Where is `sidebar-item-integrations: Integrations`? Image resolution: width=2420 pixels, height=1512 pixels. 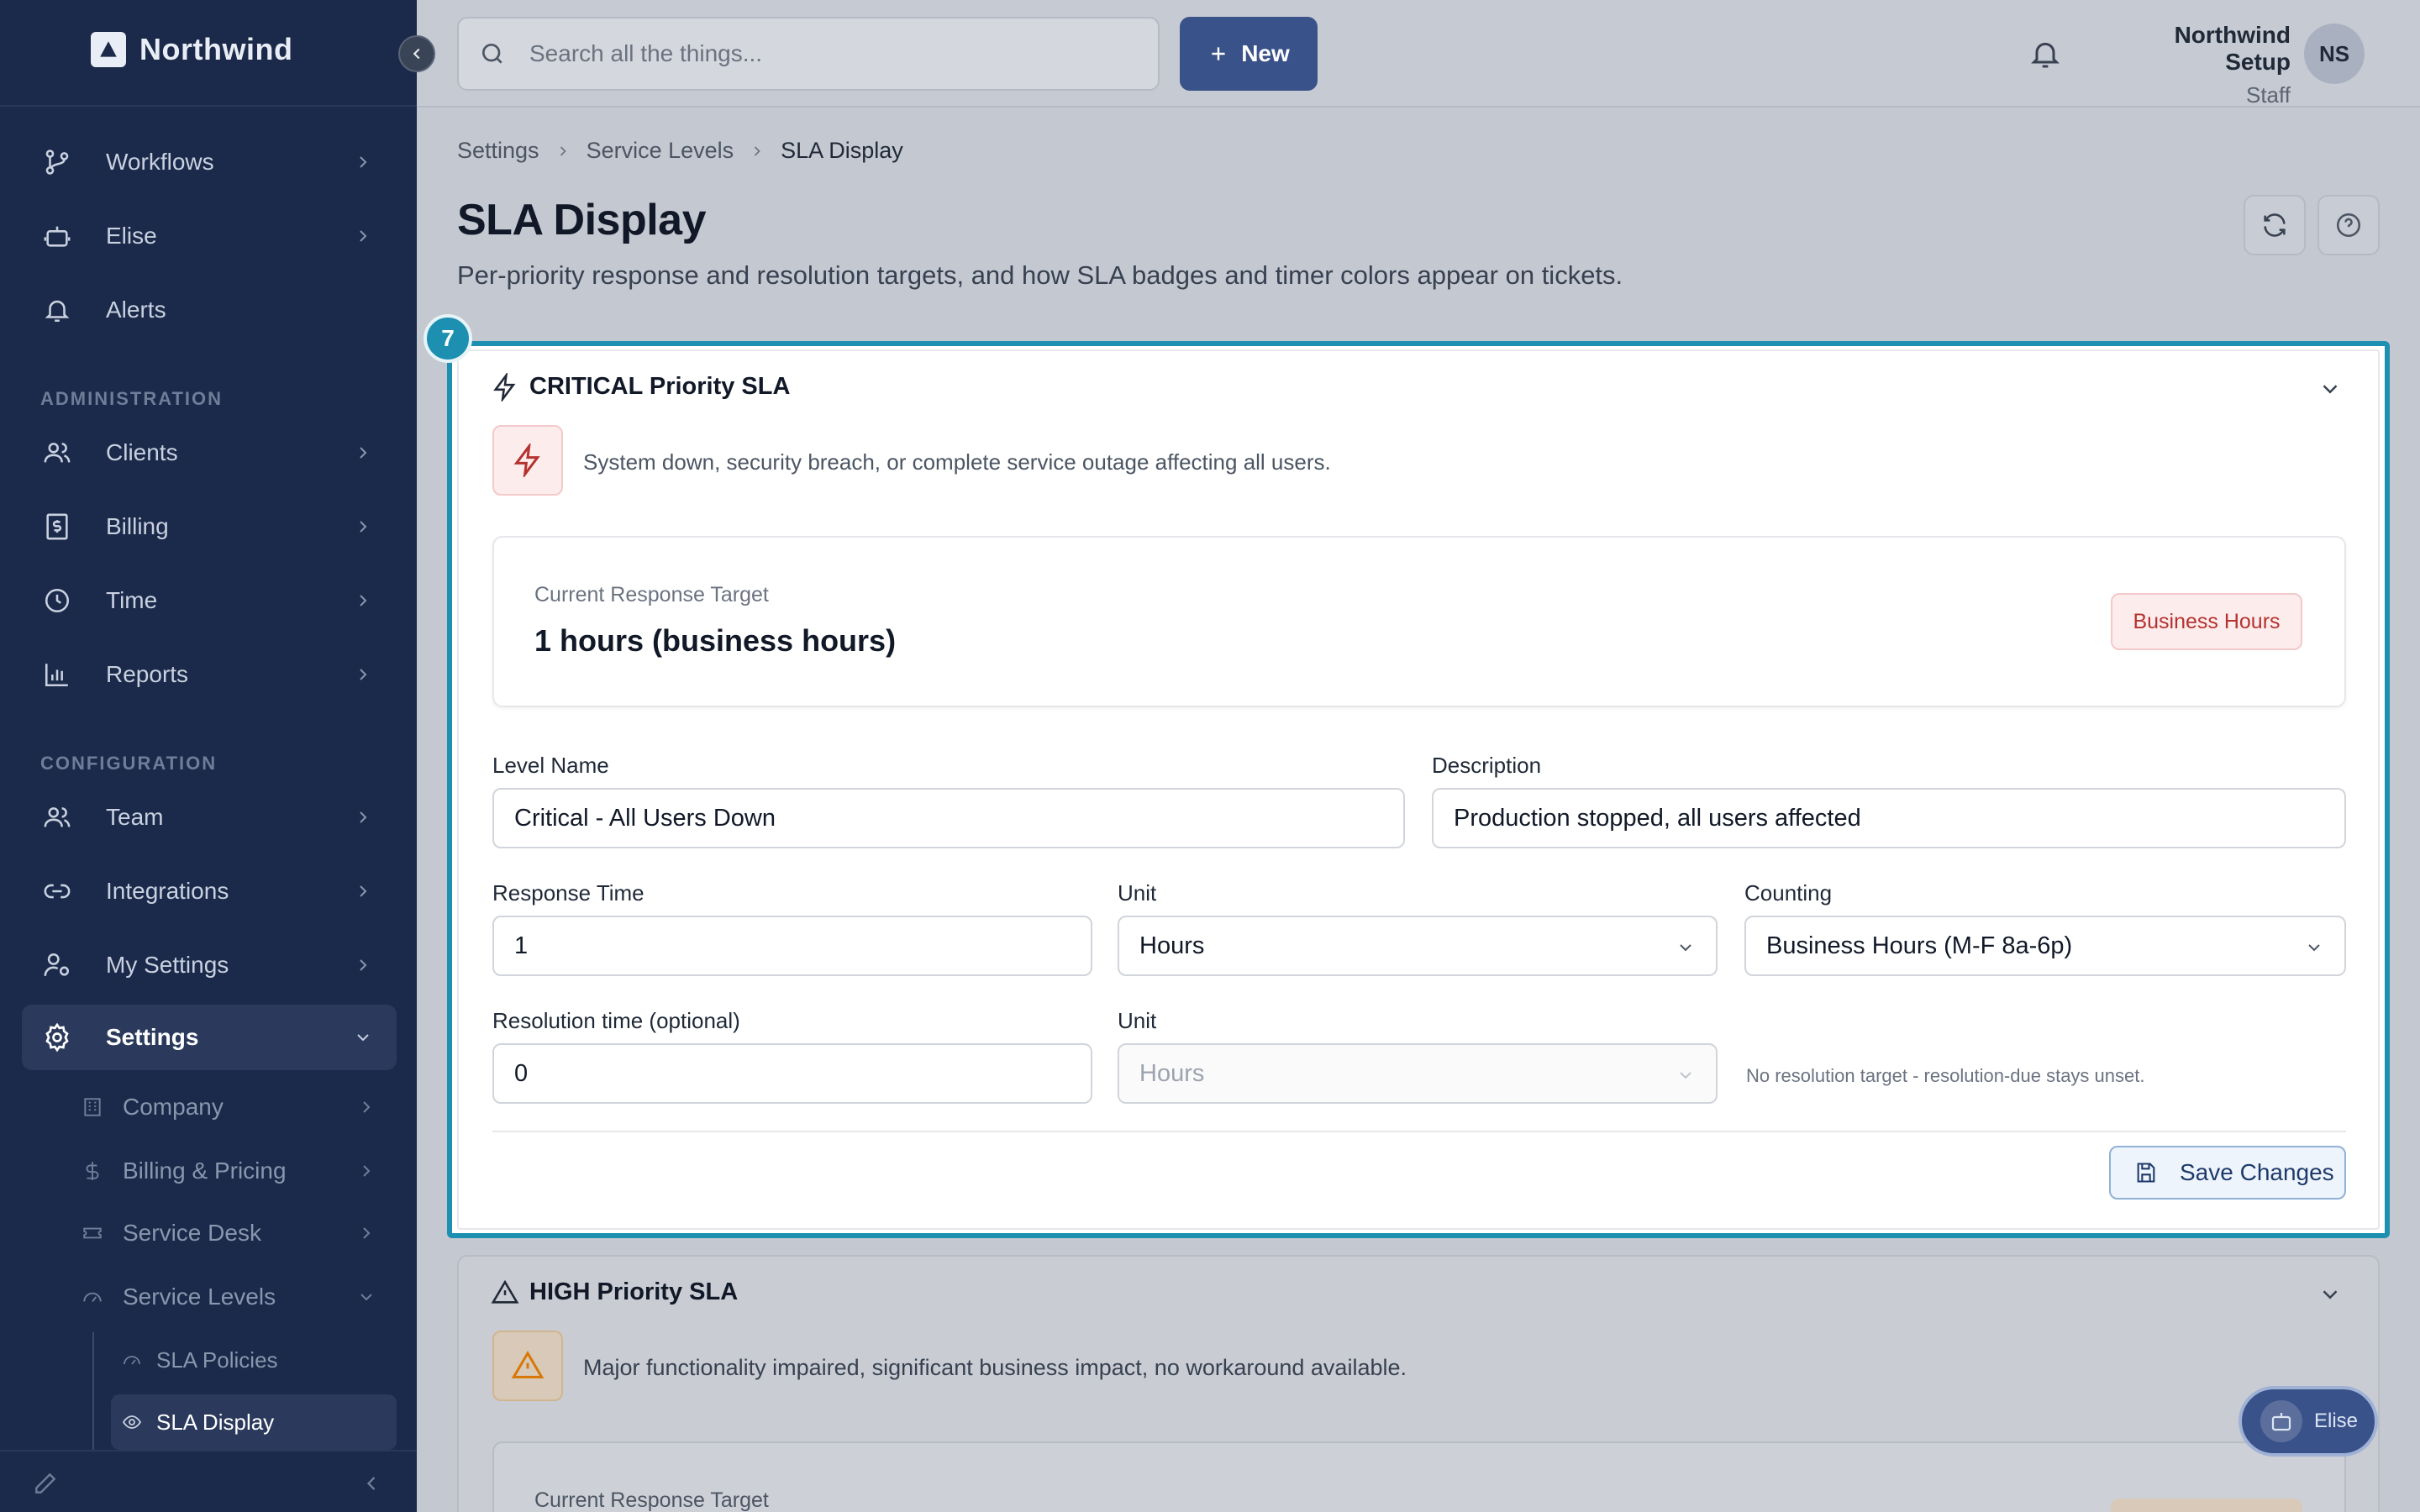
sidebar-item-integrations: Integrations is located at coordinates (210, 891).